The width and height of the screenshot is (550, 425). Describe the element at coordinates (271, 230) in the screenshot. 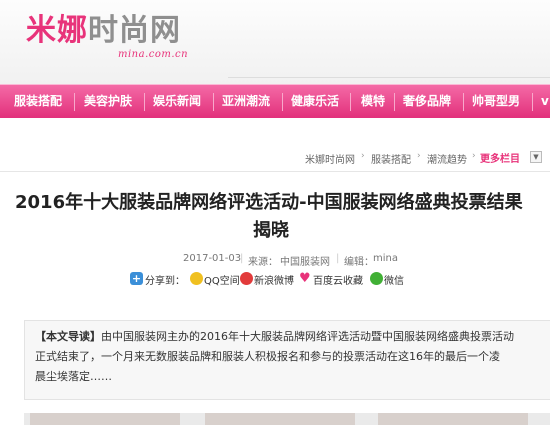

I see `article-title-line2: 揭晓` at that location.